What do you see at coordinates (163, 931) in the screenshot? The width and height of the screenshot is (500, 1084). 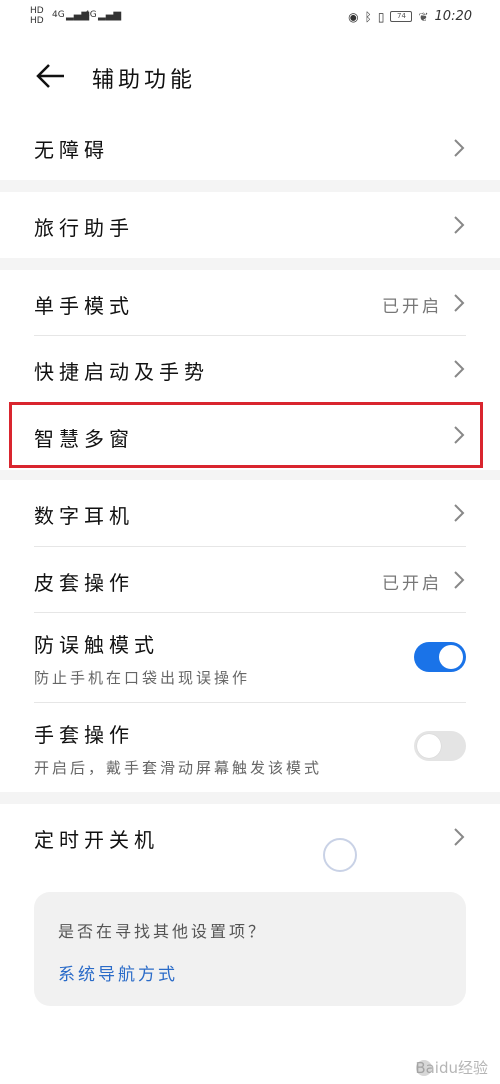 I see `suggestion-question: 是否在寻找其他设置项？` at bounding box center [163, 931].